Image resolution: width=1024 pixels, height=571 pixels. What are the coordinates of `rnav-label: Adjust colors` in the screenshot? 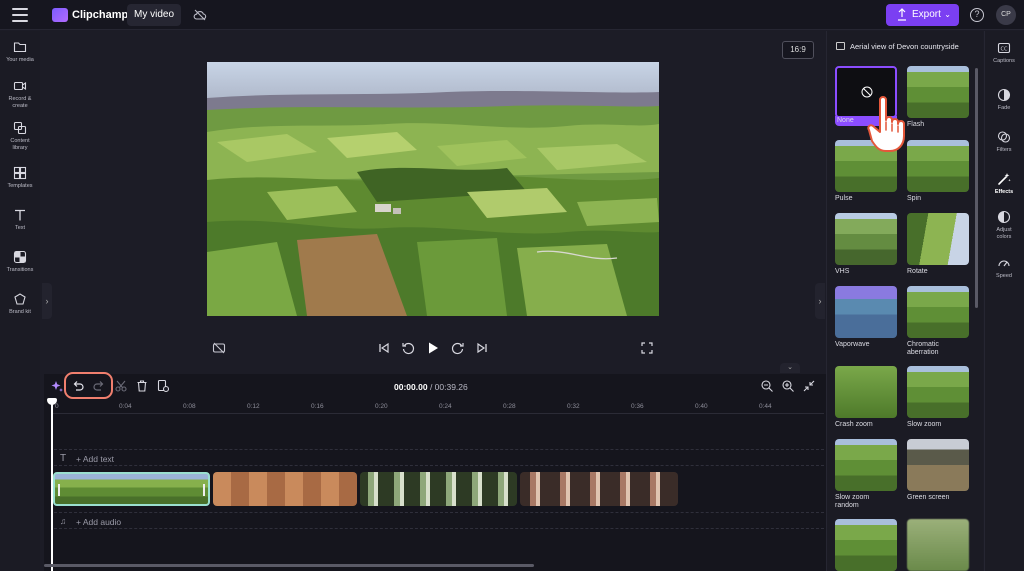 It's located at (1004, 233).